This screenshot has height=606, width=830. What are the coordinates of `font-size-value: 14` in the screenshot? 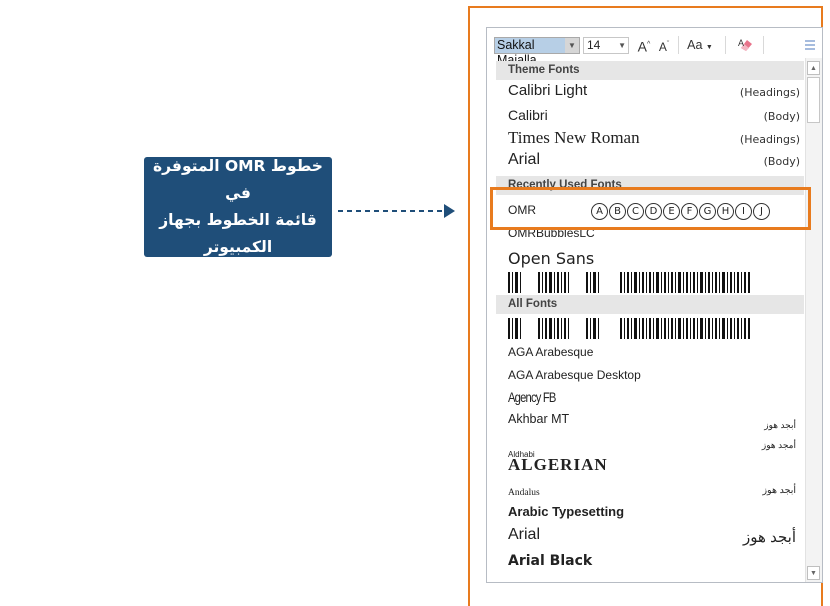 It's located at (594, 45).